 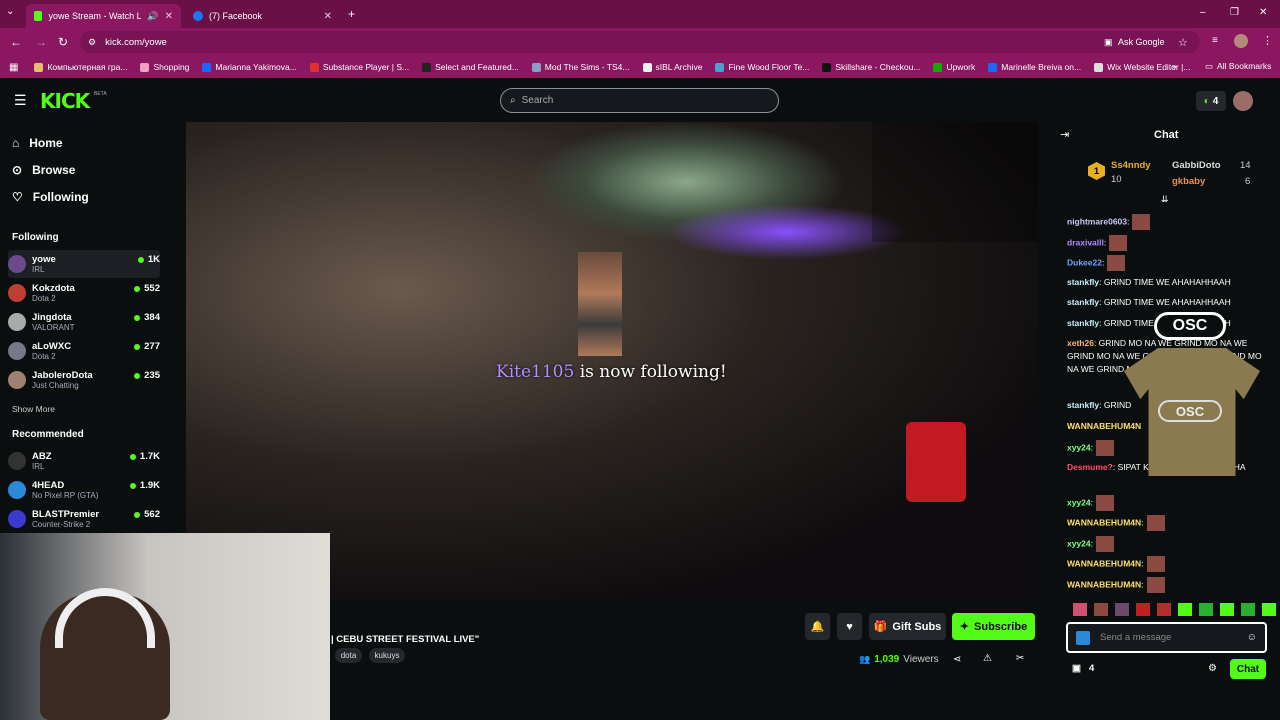 I want to click on points-badge: ◐ 4, so click(x=1211, y=101).